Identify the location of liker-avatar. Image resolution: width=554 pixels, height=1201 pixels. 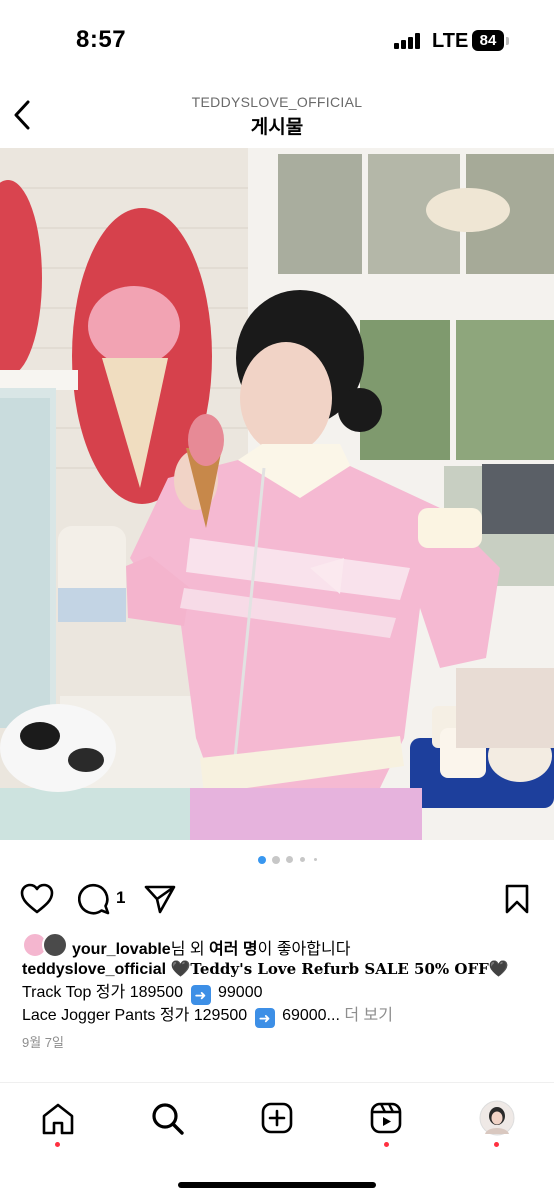
(55, 945).